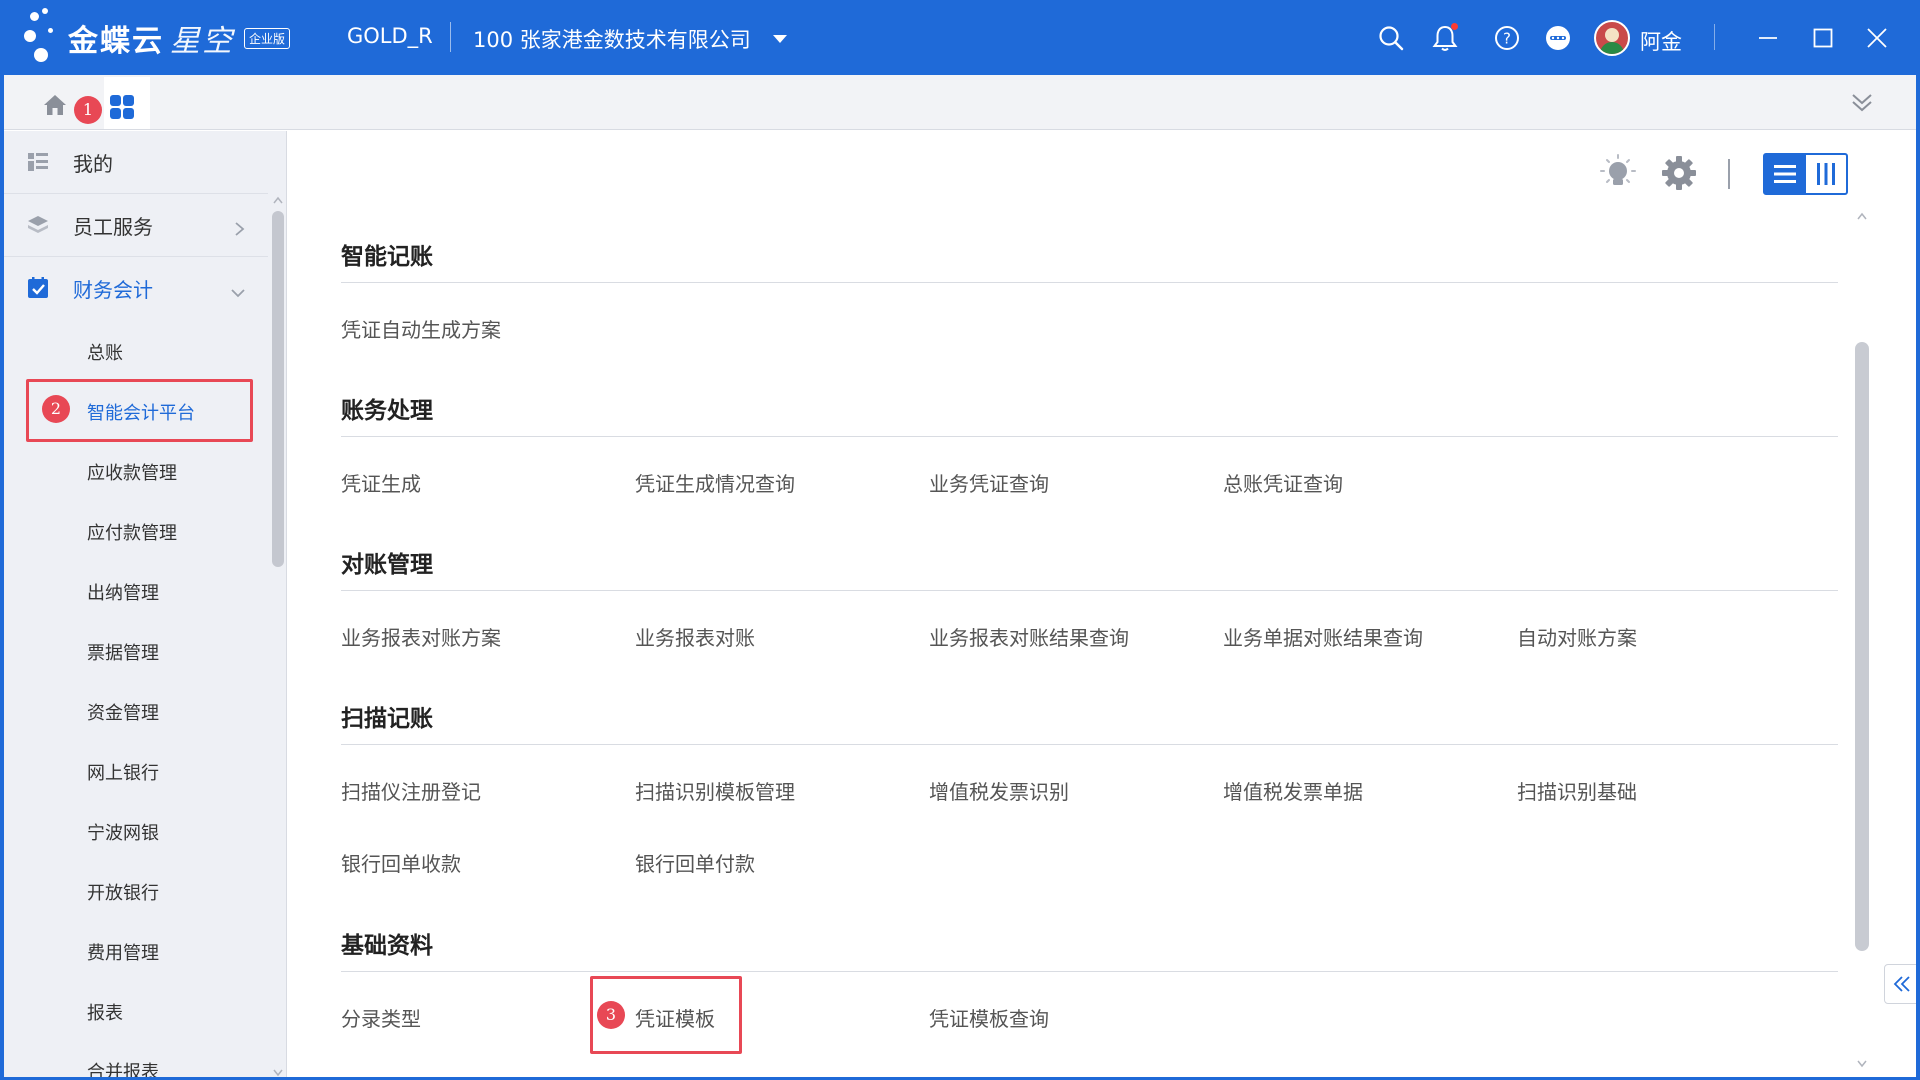  What do you see at coordinates (132, 472) in the screenshot?
I see `sidebar-subitem-receivables: 应收款管理` at bounding box center [132, 472].